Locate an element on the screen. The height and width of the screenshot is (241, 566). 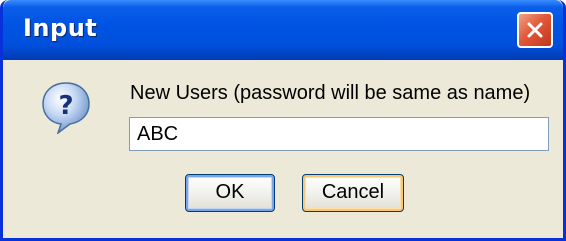
username-input is located at coordinates (339, 134).